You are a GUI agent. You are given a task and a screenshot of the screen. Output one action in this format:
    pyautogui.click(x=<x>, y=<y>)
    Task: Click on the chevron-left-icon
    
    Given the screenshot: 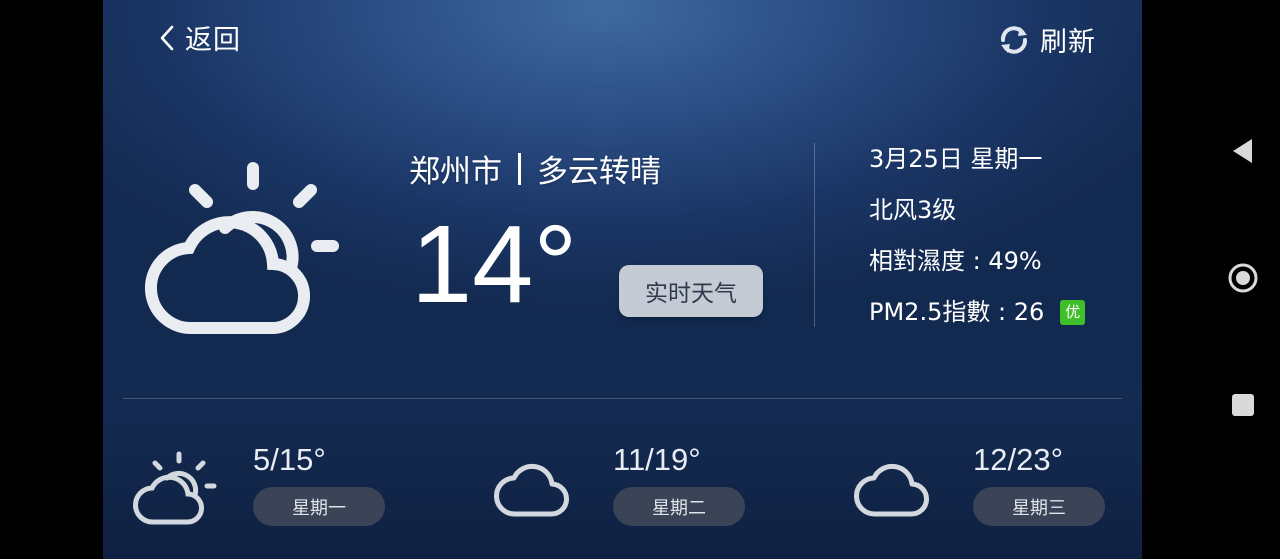 What is the action you would take?
    pyautogui.click(x=167, y=37)
    